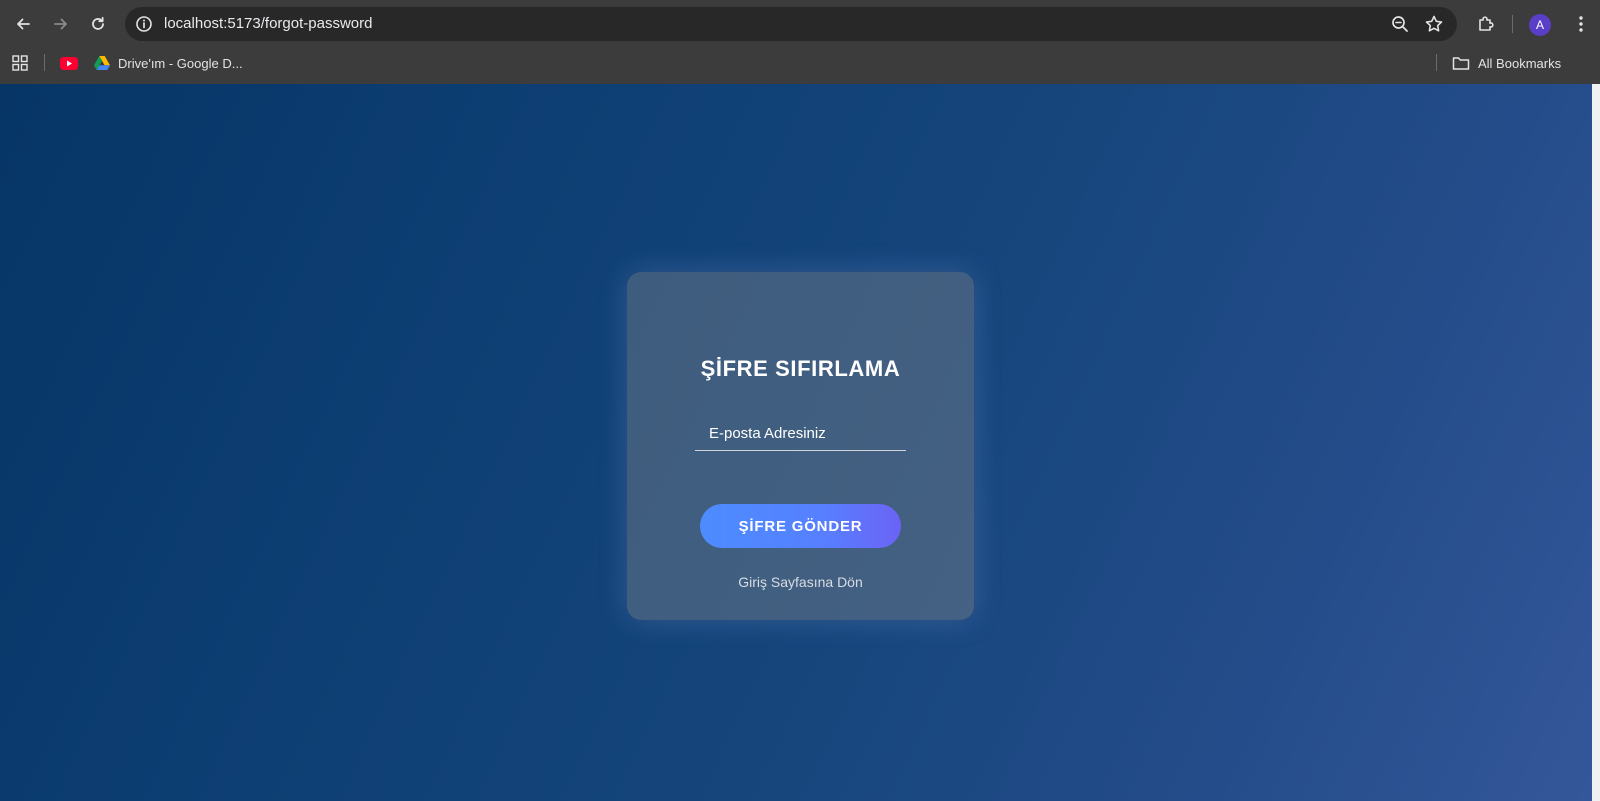  I want to click on apps-grid-icon, so click(20, 63).